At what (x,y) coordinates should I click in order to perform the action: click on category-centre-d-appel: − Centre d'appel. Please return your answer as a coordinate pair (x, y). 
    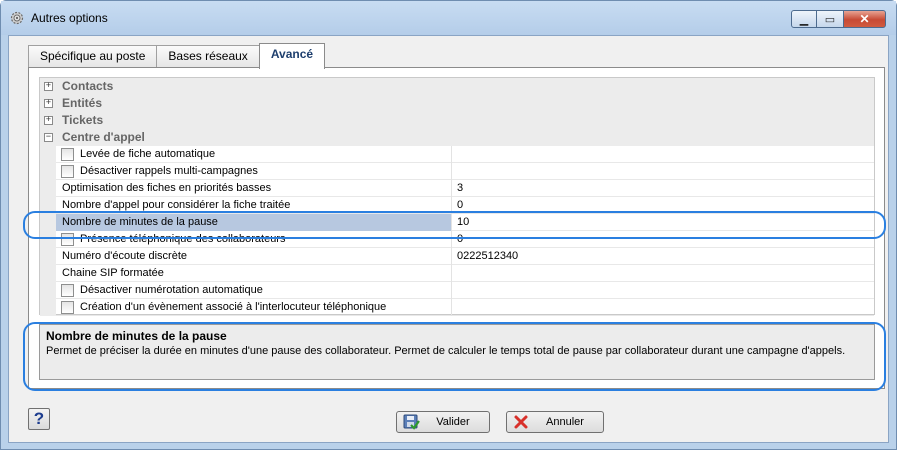
    Looking at the image, I should click on (457, 137).